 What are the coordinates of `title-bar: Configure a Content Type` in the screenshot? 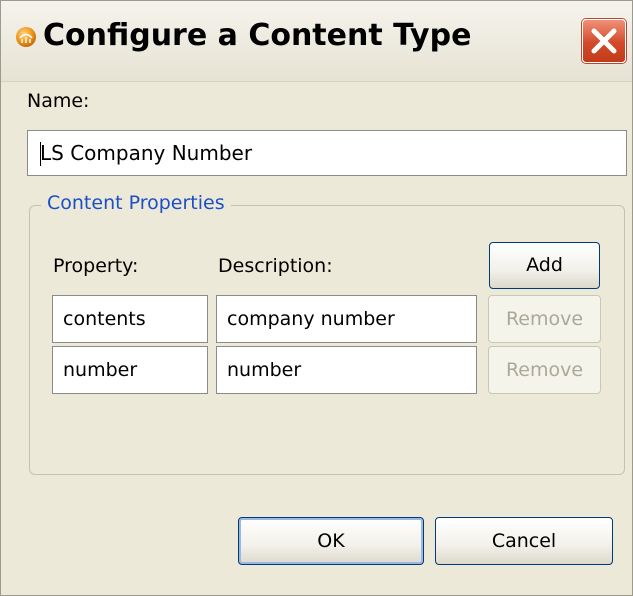 It's located at (316, 41).